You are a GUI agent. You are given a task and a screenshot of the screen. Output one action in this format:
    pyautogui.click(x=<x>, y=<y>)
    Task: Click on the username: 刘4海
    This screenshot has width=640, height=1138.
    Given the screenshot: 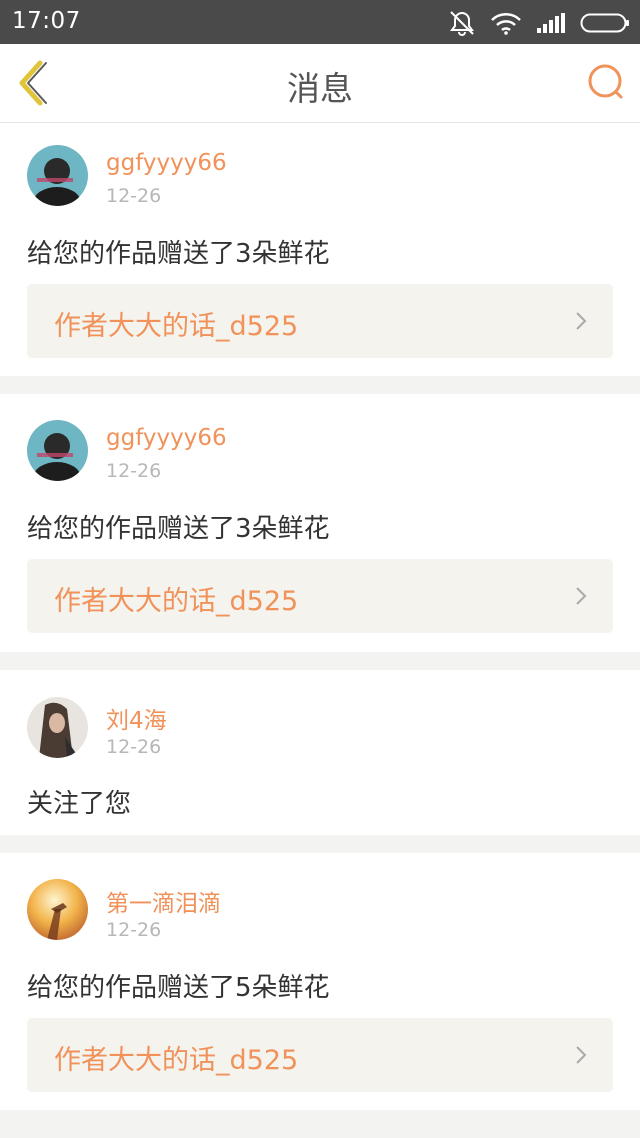 What is the action you would take?
    pyautogui.click(x=136, y=718)
    